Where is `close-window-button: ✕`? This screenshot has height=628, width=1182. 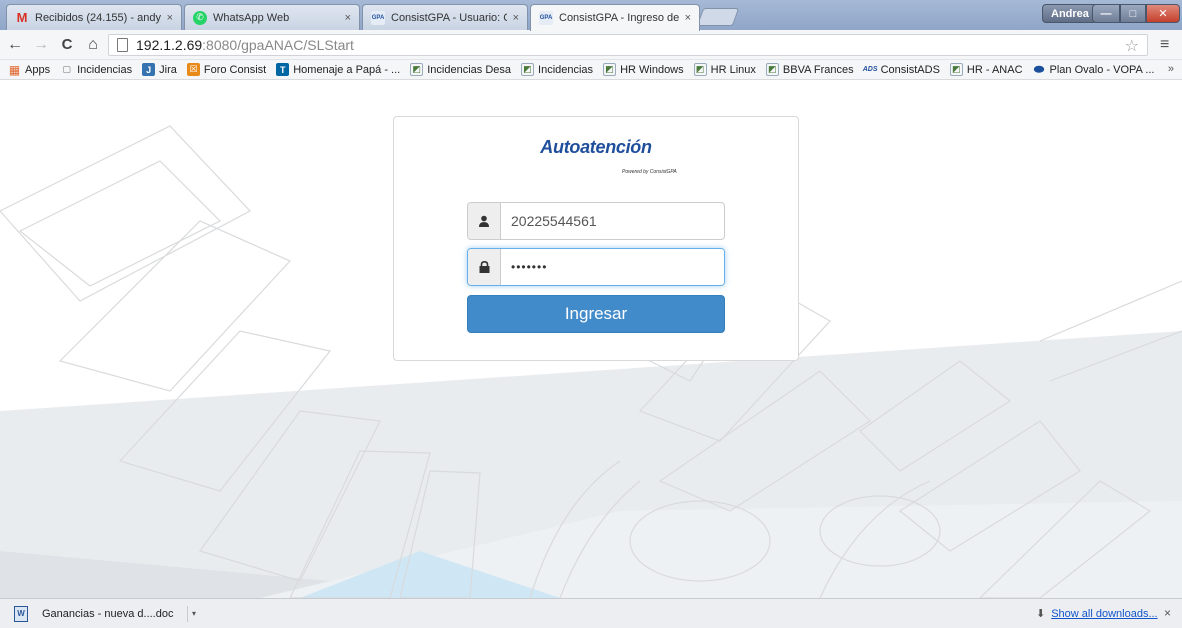 close-window-button: ✕ is located at coordinates (1163, 13).